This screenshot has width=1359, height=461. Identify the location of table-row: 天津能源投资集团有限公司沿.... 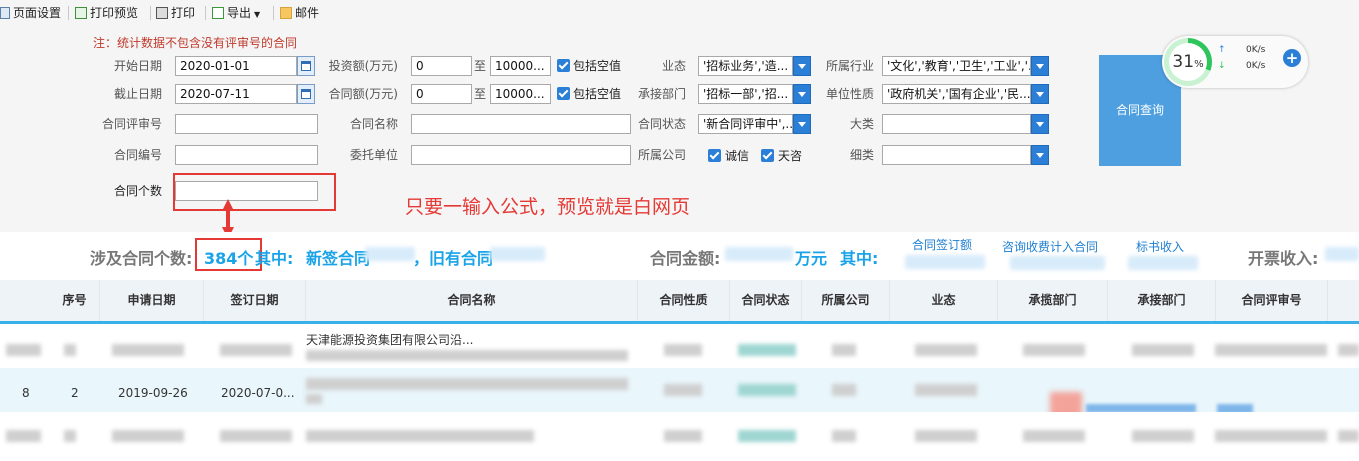
(679, 346).